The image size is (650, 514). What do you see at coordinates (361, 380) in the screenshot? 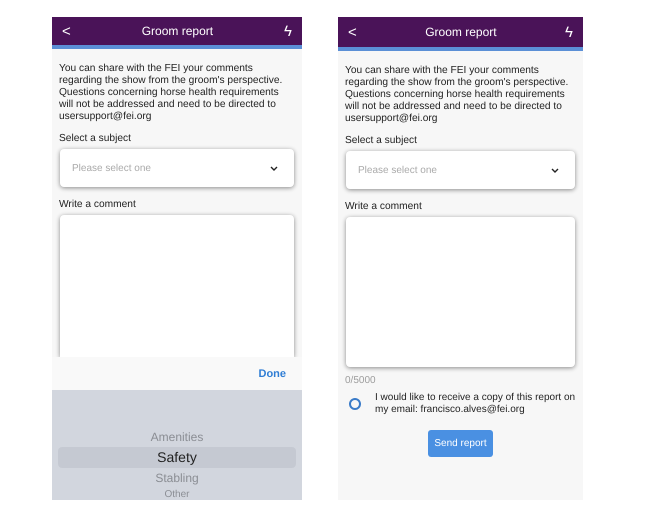
I see `character-counter: 0/5000` at bounding box center [361, 380].